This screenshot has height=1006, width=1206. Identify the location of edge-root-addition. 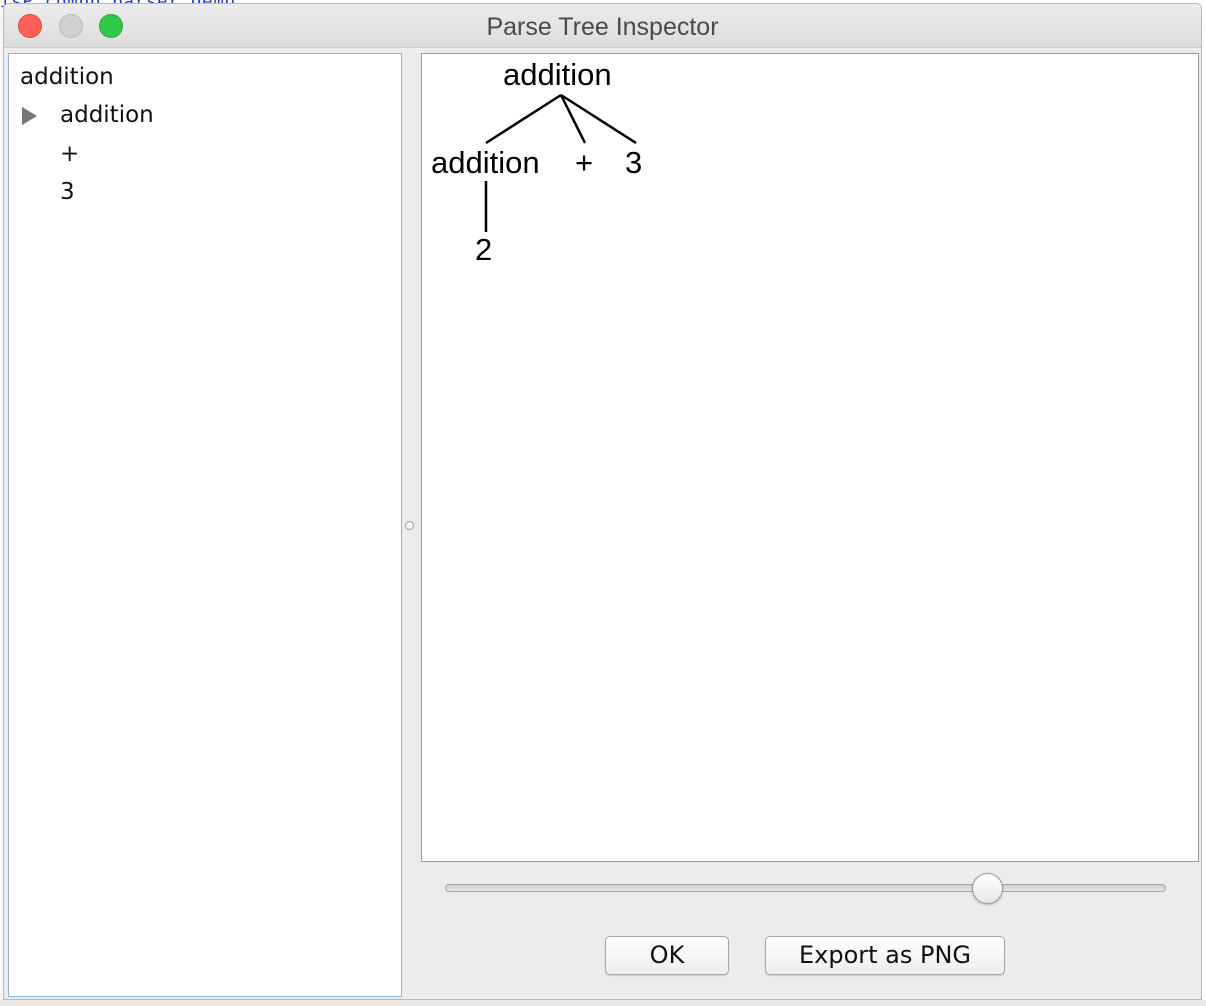
(523, 119).